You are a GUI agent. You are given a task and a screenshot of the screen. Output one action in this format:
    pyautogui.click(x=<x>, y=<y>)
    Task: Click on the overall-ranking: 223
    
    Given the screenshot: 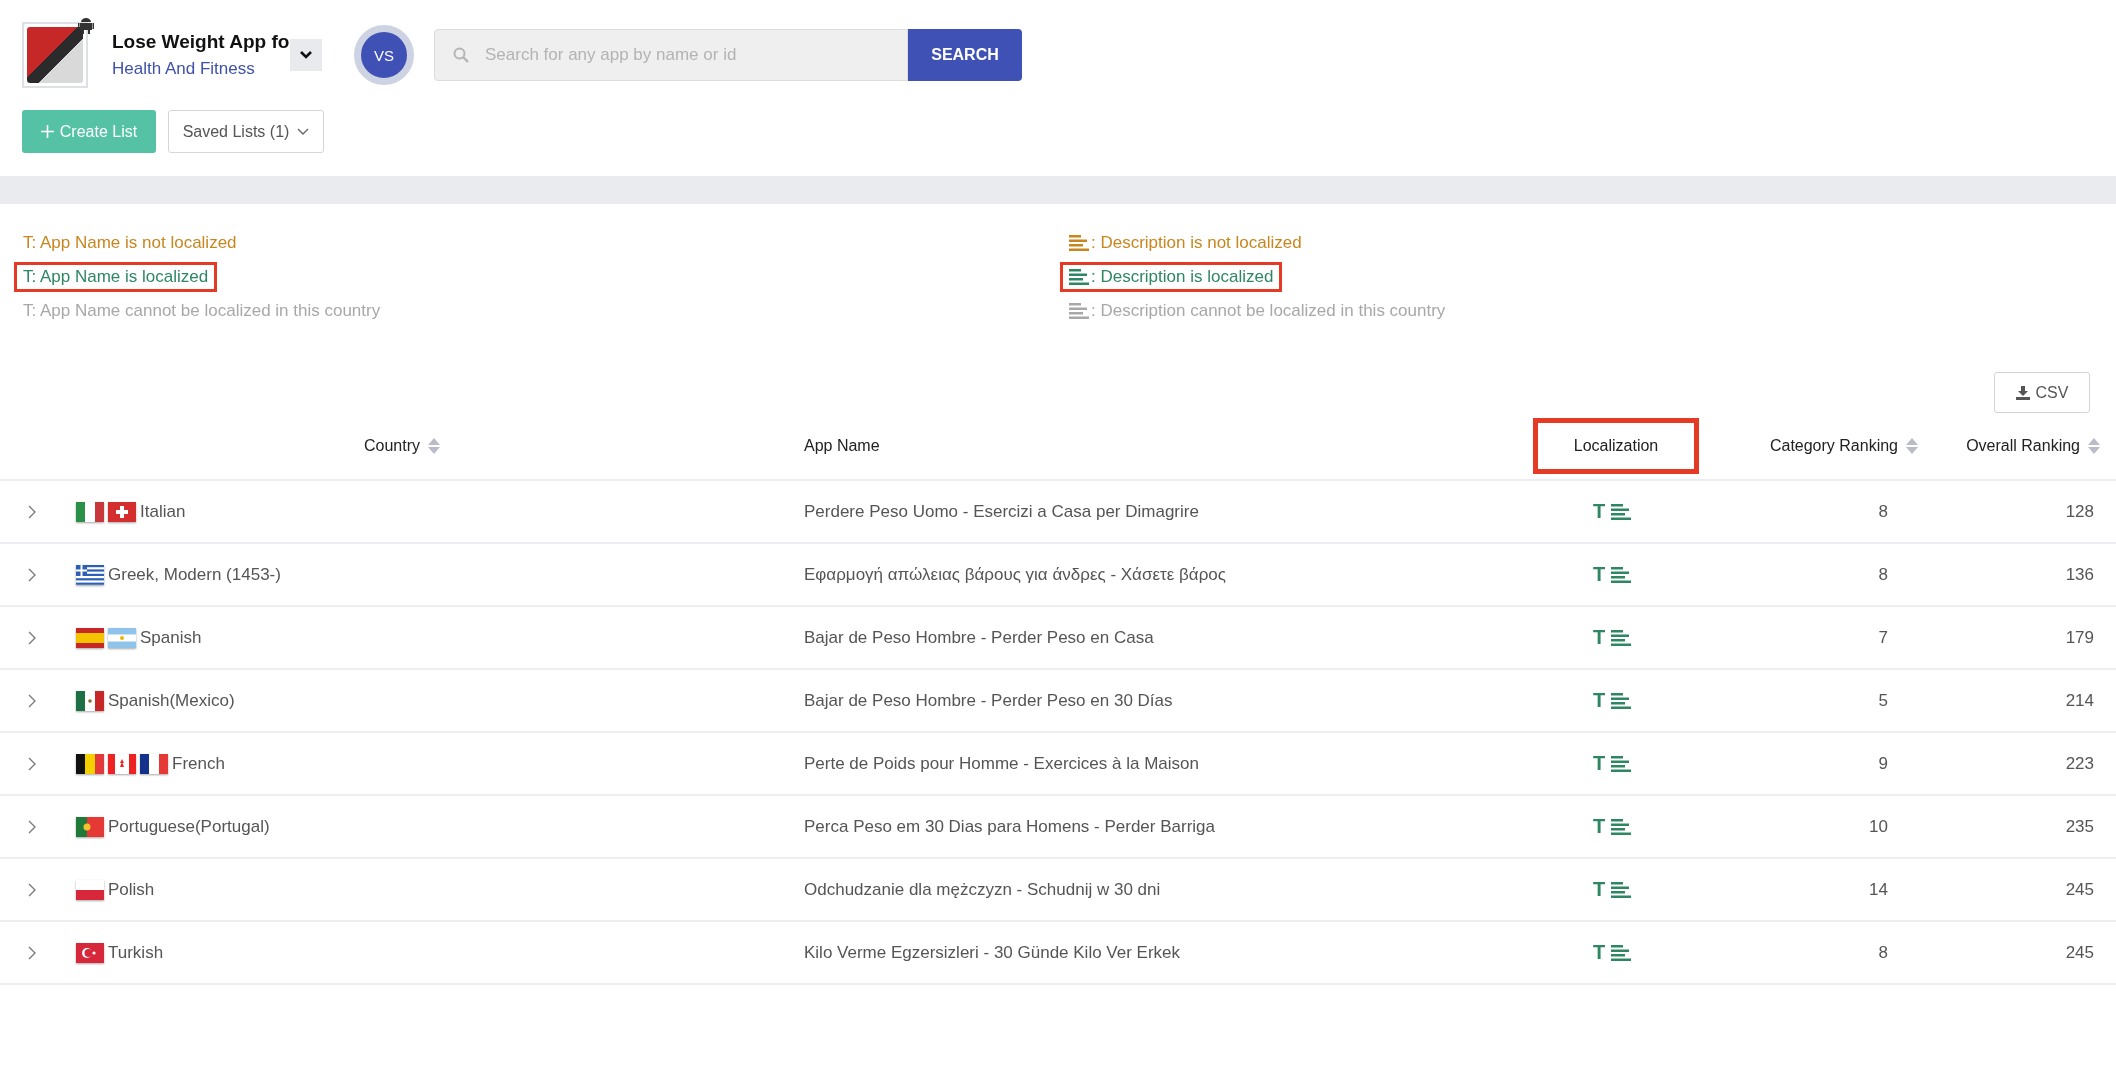 What is the action you would take?
    pyautogui.click(x=2080, y=763)
    